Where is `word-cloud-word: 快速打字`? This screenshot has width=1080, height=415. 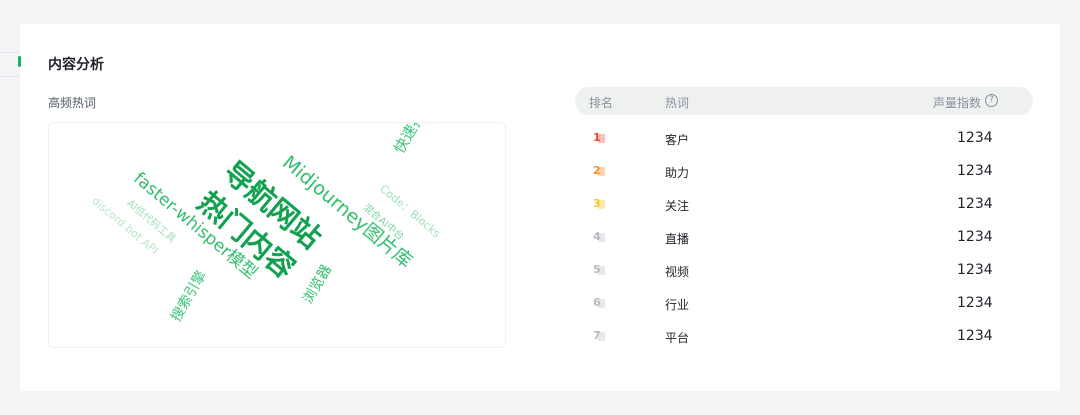 word-cloud-word: 快速打字 is located at coordinates (413, 140).